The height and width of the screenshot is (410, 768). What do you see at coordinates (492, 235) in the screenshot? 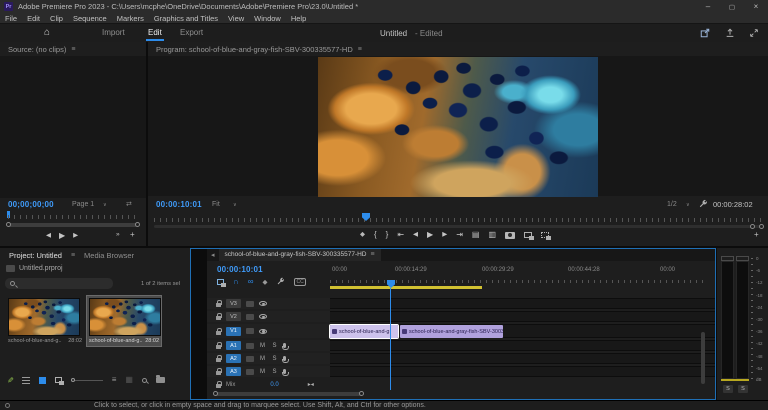
I see `extract-icon: ▥` at bounding box center [492, 235].